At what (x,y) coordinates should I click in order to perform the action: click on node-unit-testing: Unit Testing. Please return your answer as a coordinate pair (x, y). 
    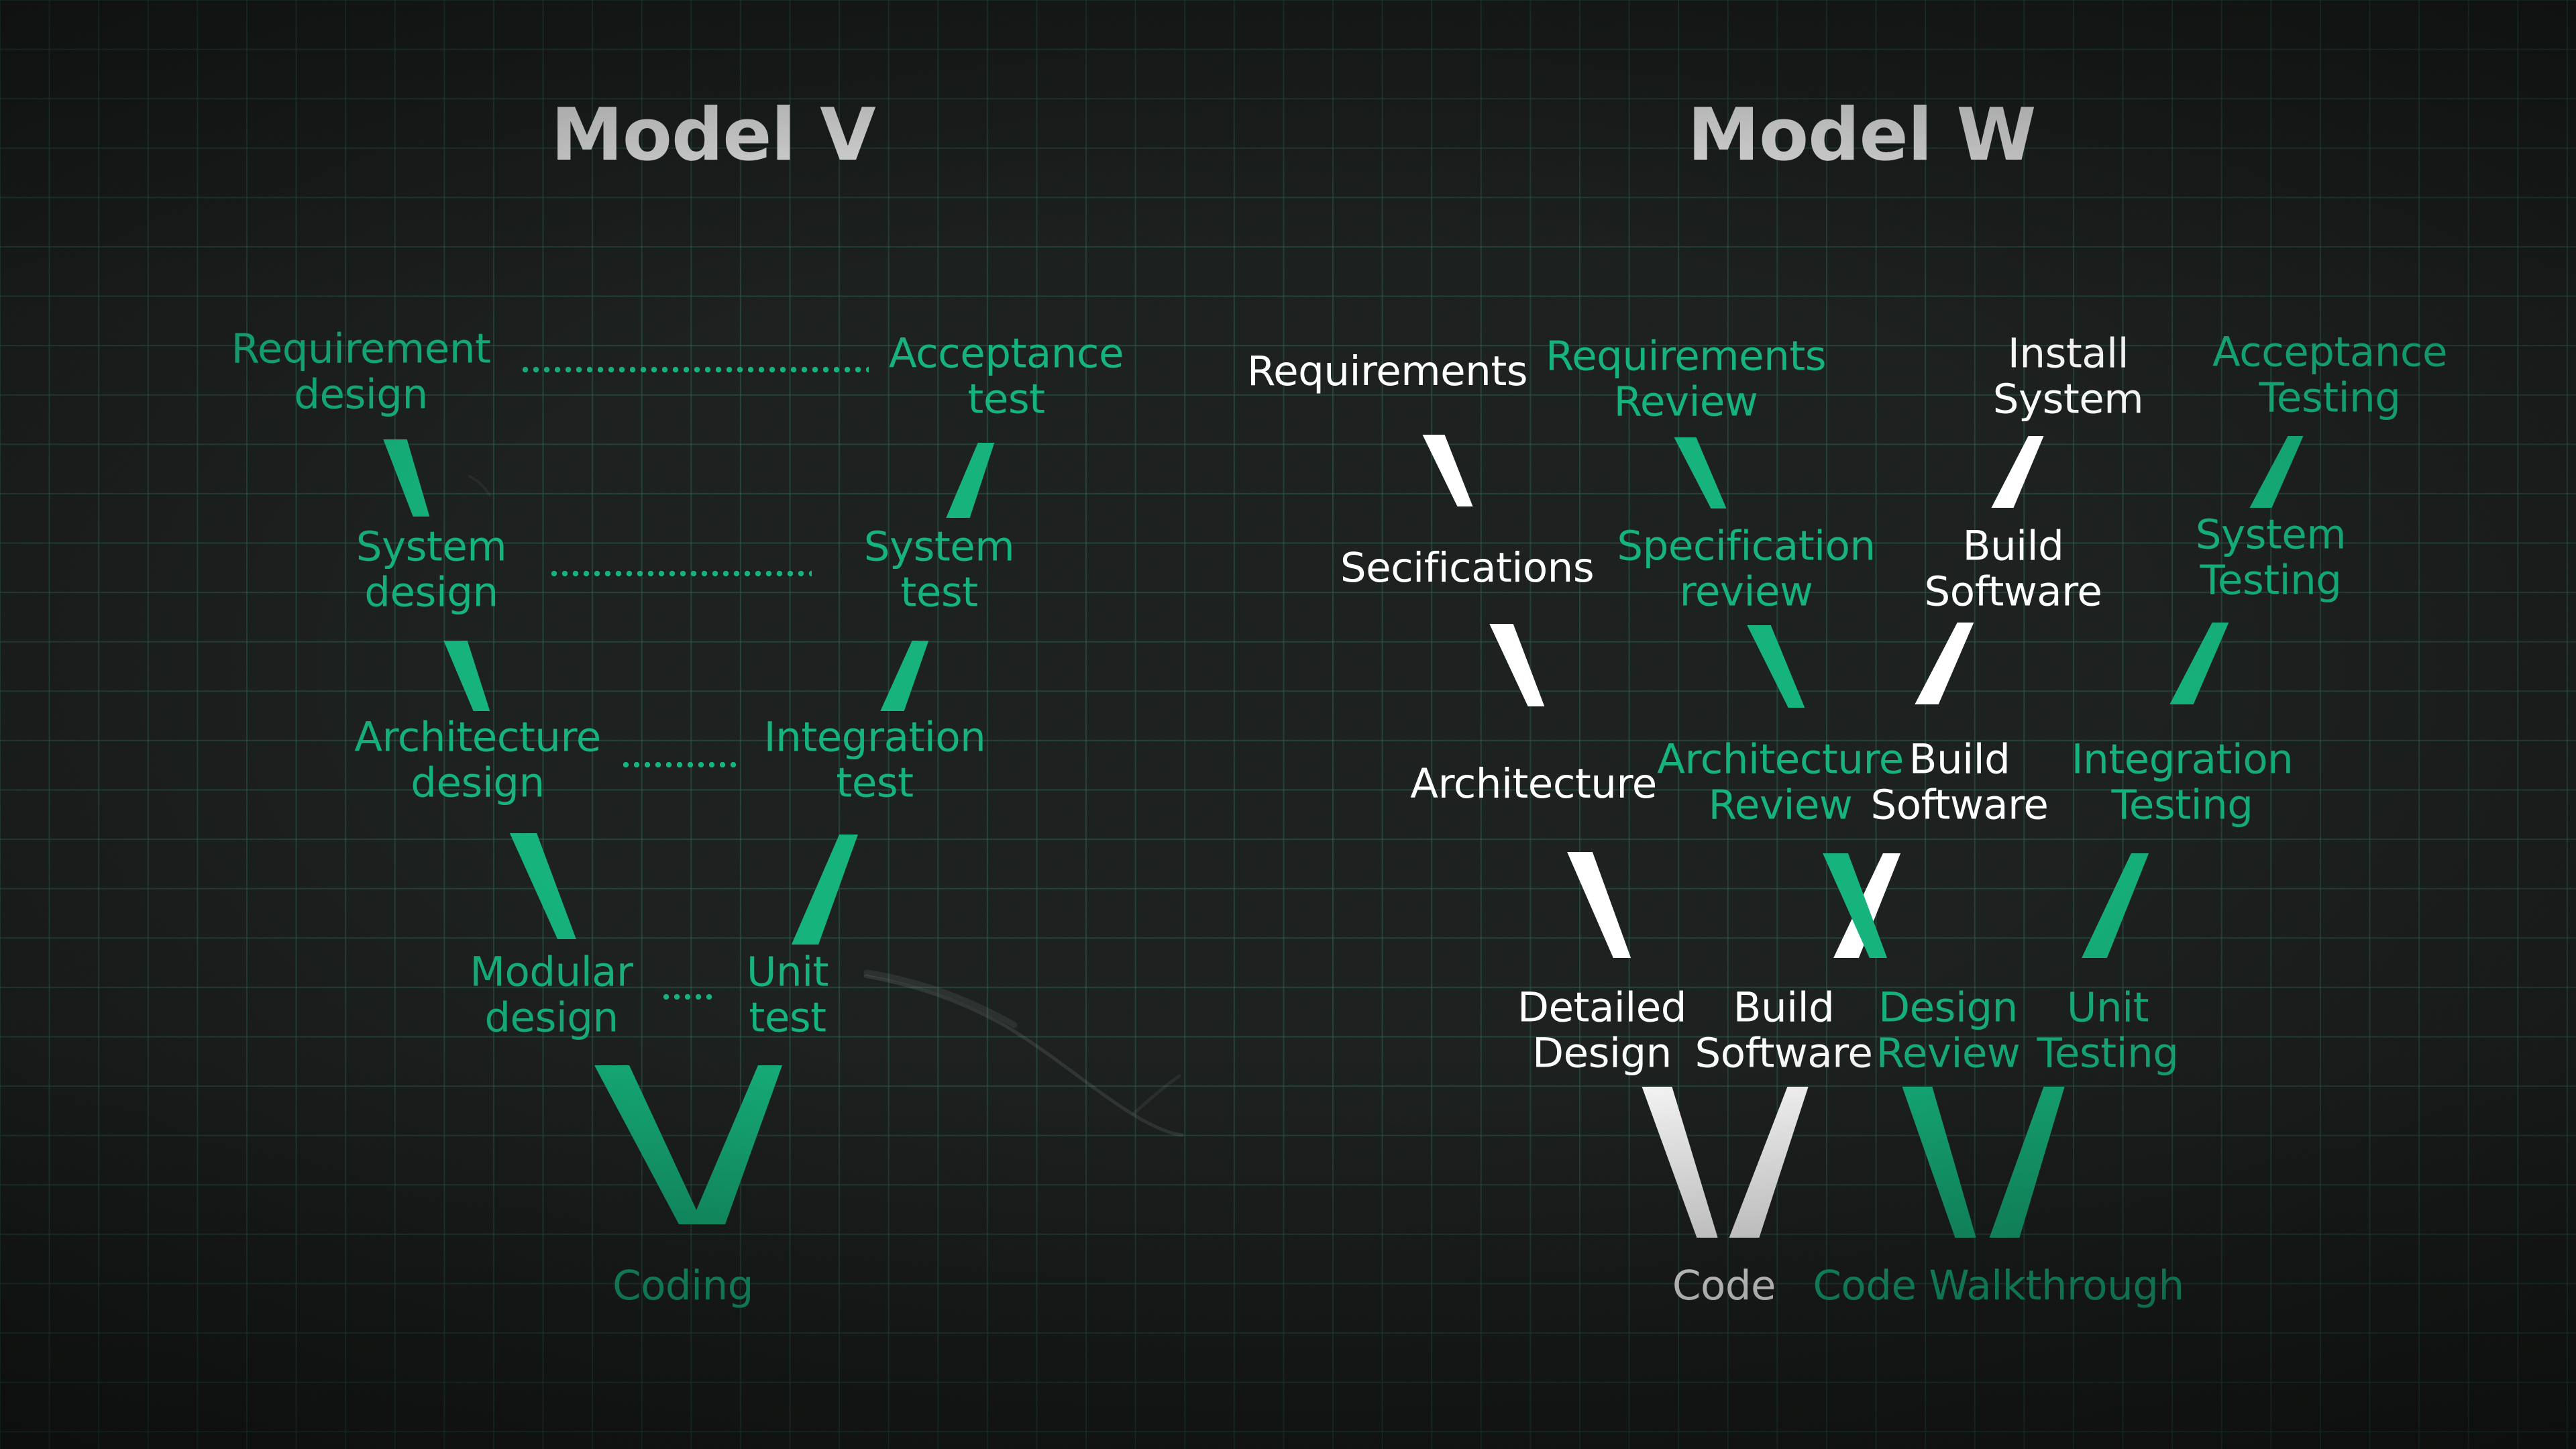
    Looking at the image, I should click on (2108, 1031).